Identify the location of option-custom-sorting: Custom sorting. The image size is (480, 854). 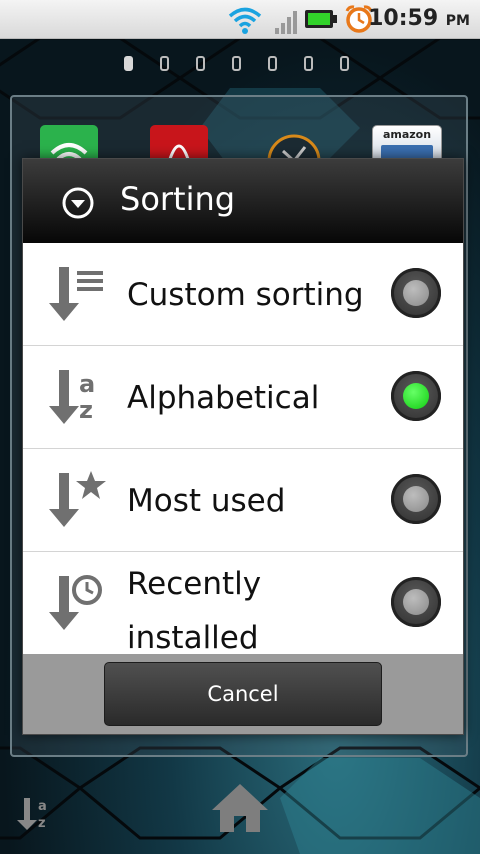
(243, 294).